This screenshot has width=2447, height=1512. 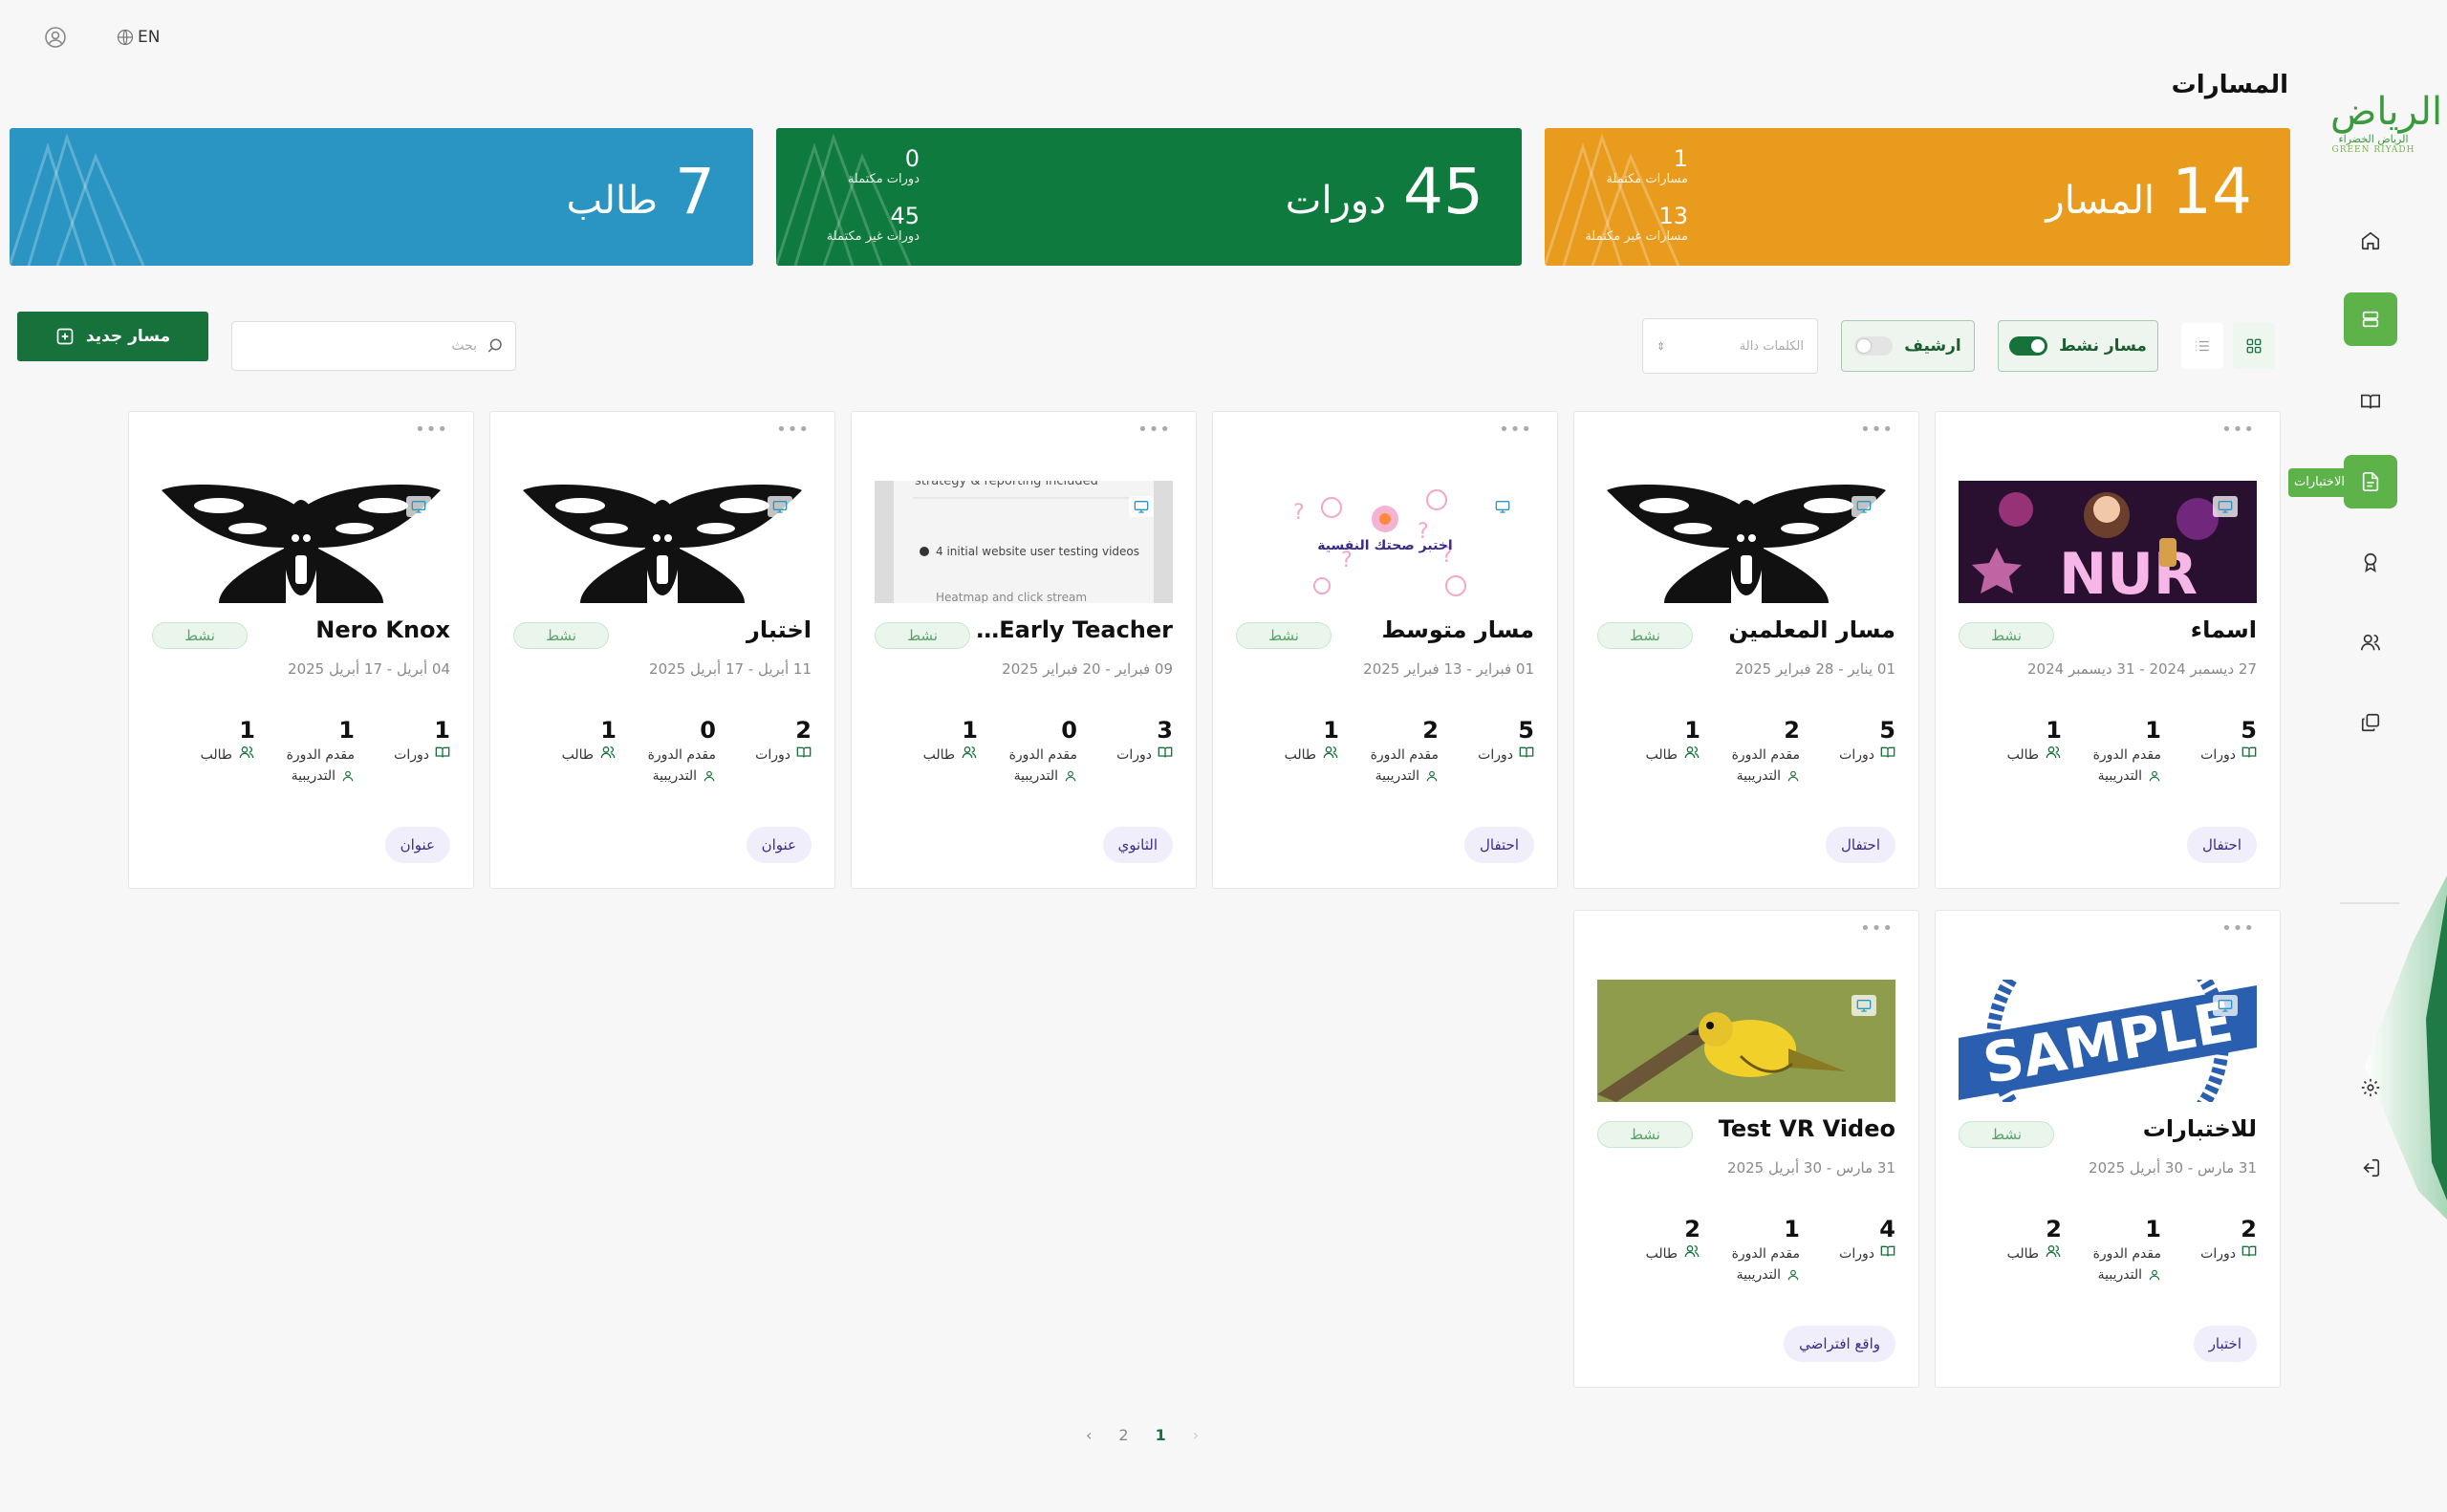 I want to click on new-path-button: مسار جديد, so click(x=112, y=336).